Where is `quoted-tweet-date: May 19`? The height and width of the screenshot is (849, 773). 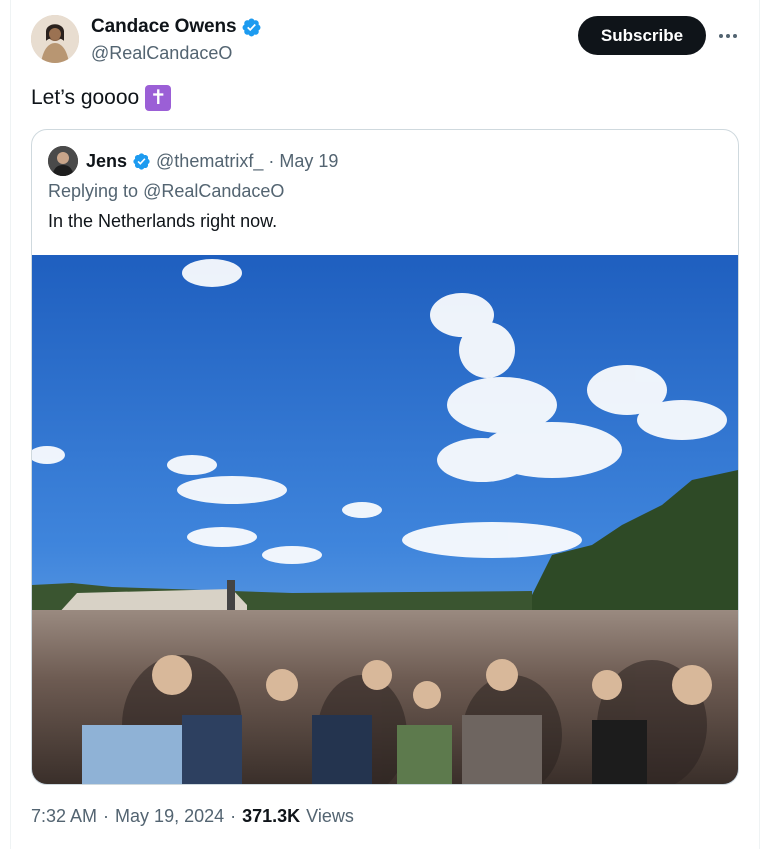 quoted-tweet-date: May 19 is located at coordinates (308, 161).